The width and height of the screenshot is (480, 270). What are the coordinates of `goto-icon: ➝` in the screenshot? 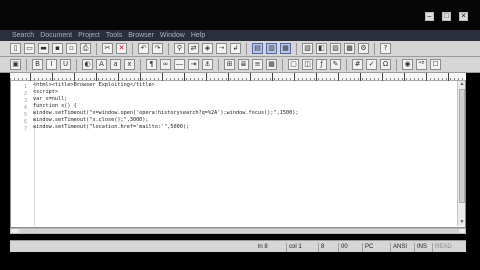 It's located at (221, 48).